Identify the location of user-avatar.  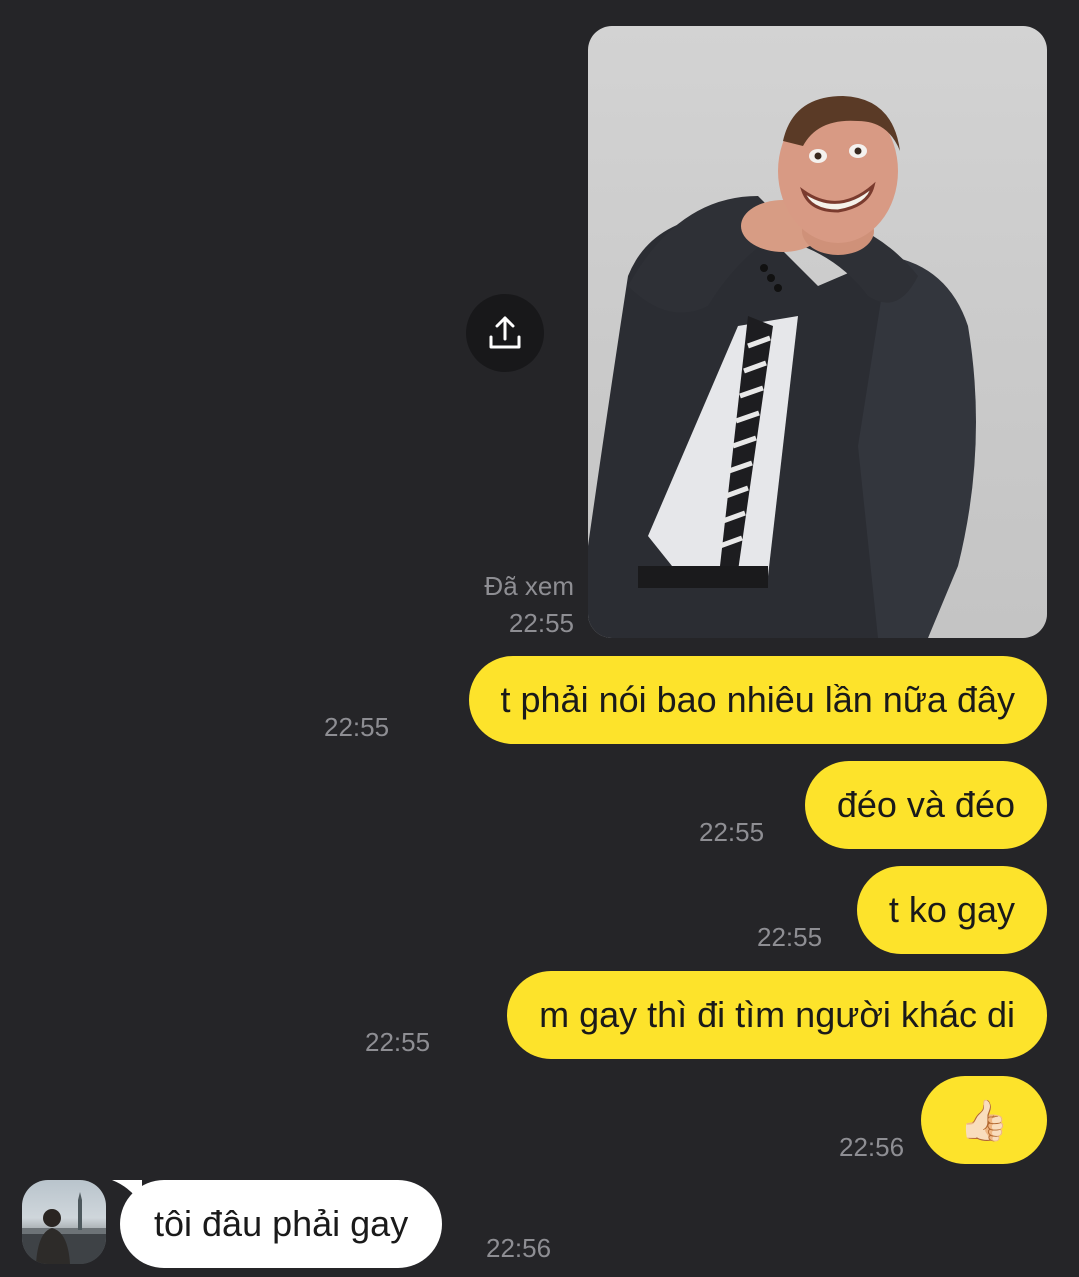
(64, 1222).